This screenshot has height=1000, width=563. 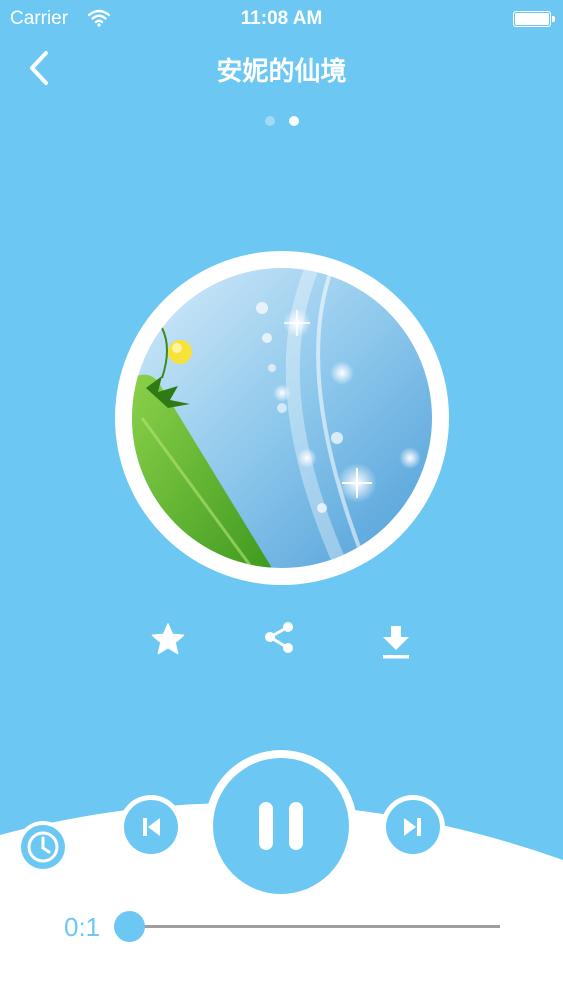 I want to click on previous-icon, so click(x=151, y=827).